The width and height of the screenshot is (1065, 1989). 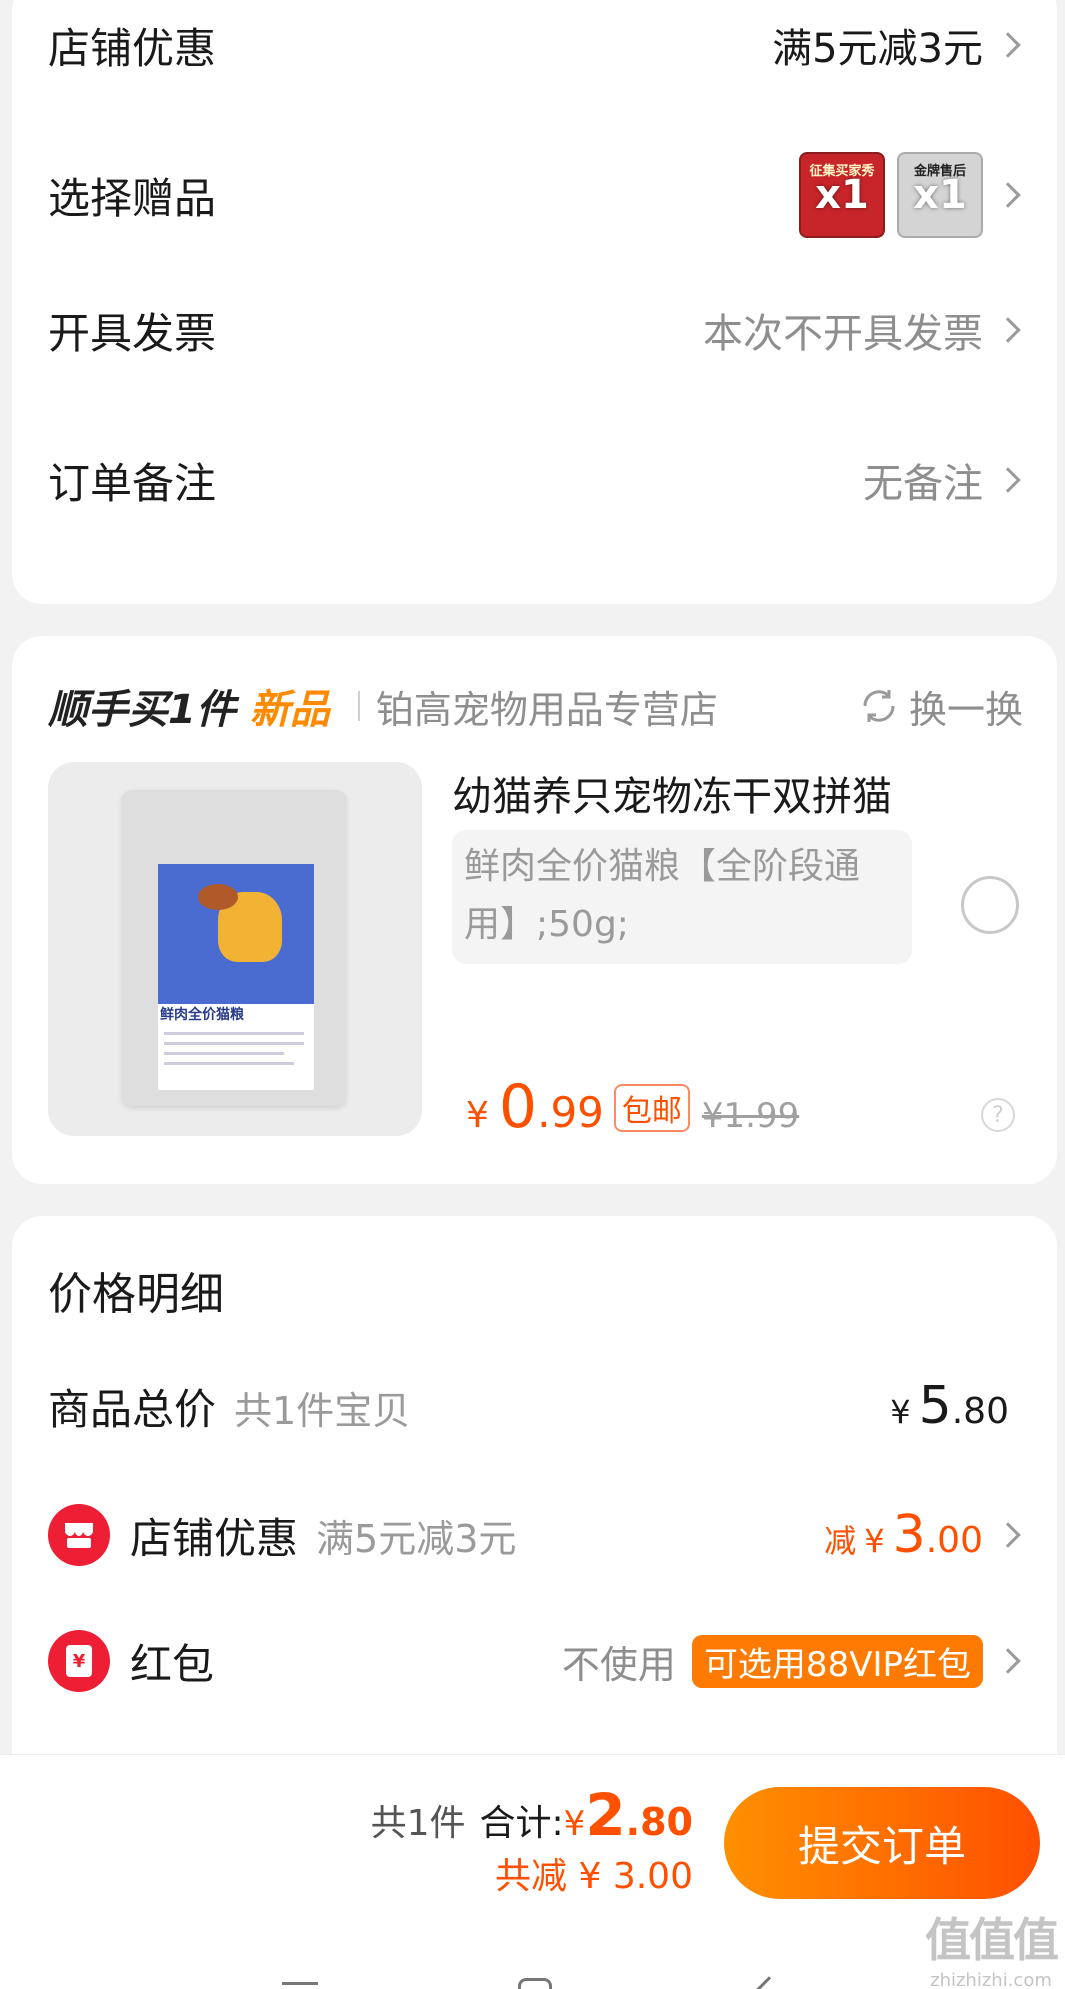 What do you see at coordinates (546, 709) in the screenshot?
I see `upsell-shop-name: 铂高宠物用品专营店` at bounding box center [546, 709].